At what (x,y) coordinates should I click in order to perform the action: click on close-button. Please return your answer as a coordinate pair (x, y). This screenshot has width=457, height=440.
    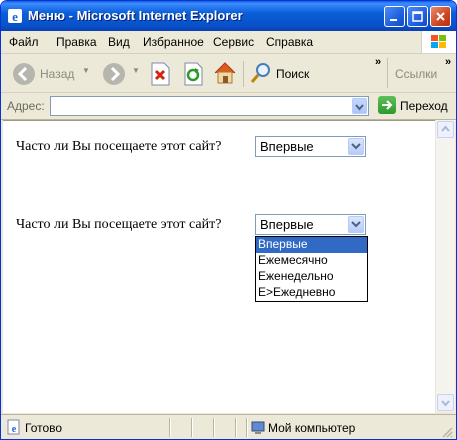
    Looking at the image, I should click on (440, 16).